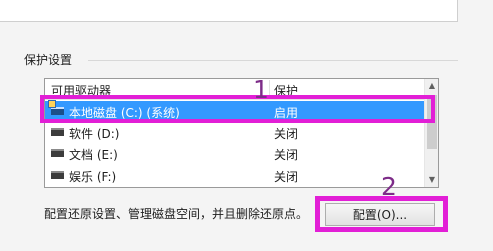 This screenshot has height=251, width=493. I want to click on drive-name: 娱乐 (F:), so click(93, 177).